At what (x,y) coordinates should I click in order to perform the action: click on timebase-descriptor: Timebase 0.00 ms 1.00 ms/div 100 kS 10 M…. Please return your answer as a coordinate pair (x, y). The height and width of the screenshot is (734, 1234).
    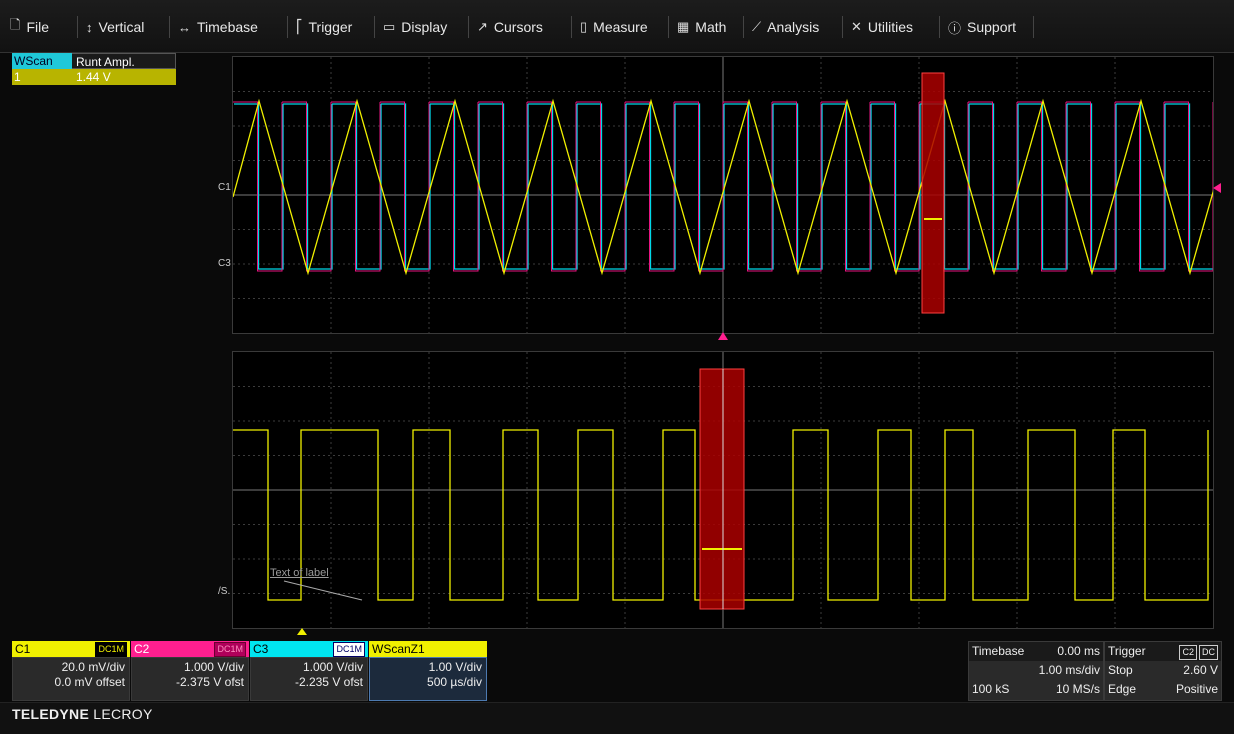
    Looking at the image, I should click on (1036, 671).